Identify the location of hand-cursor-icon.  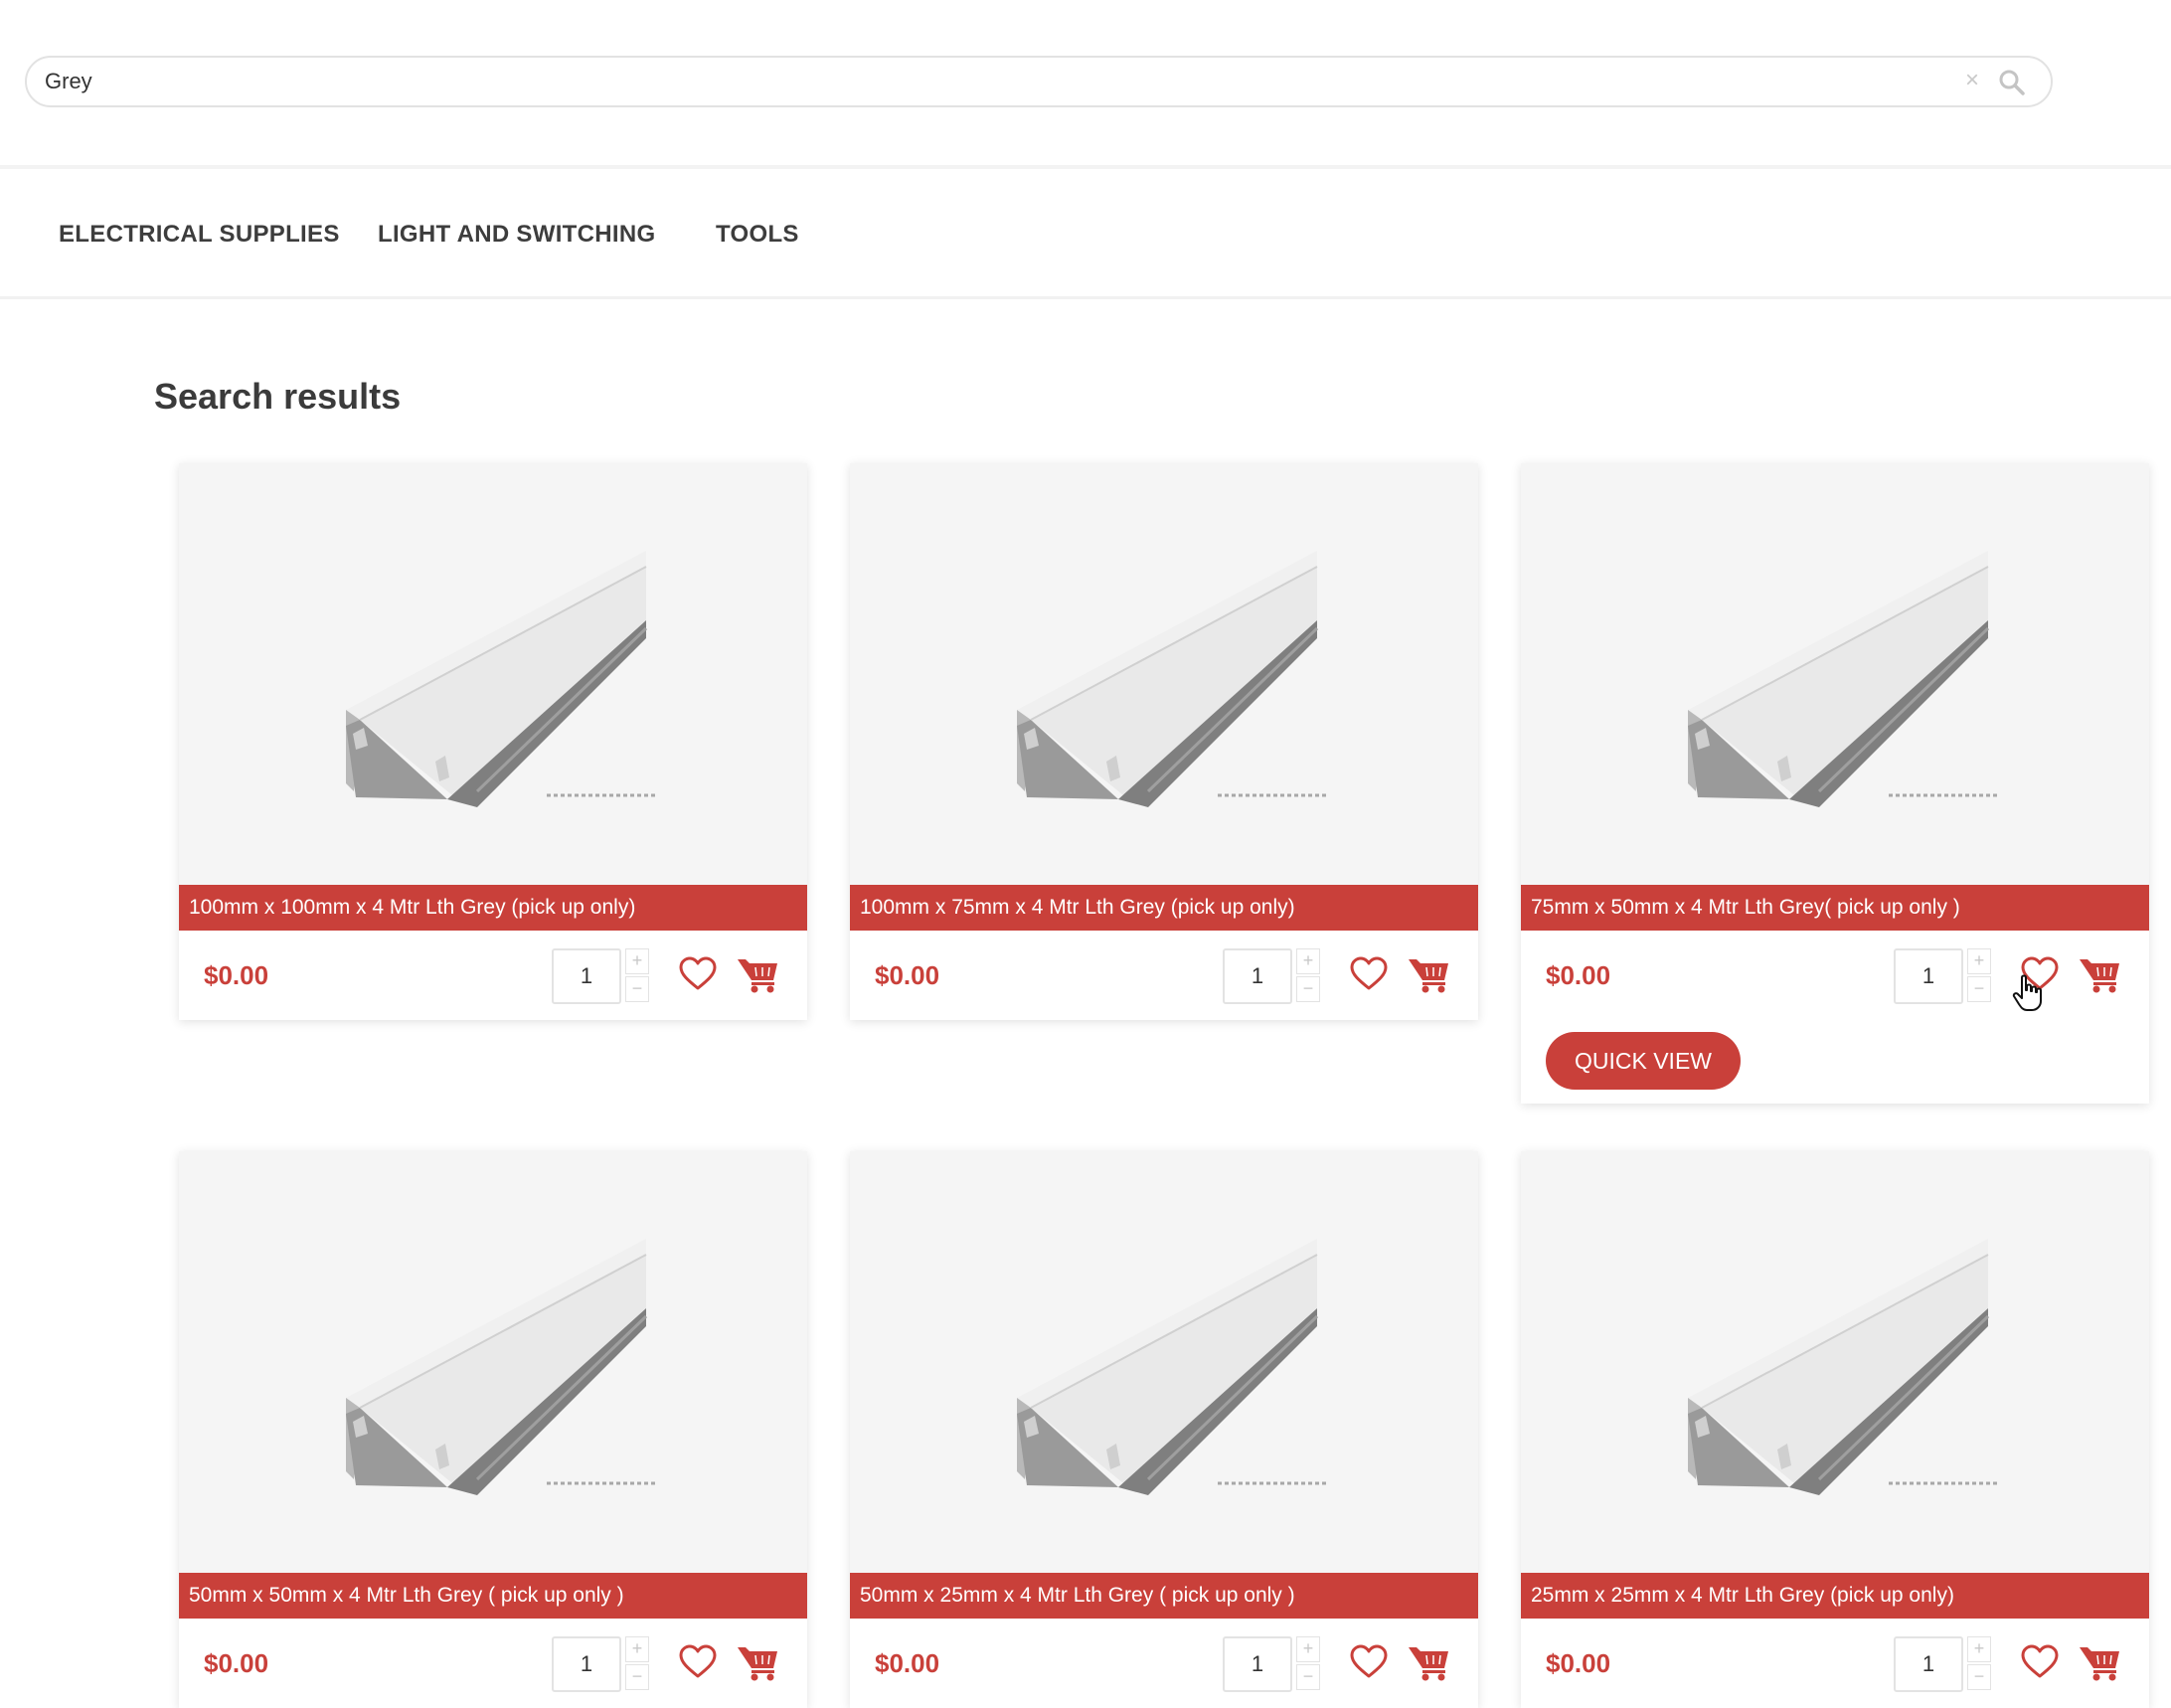
(2027, 992).